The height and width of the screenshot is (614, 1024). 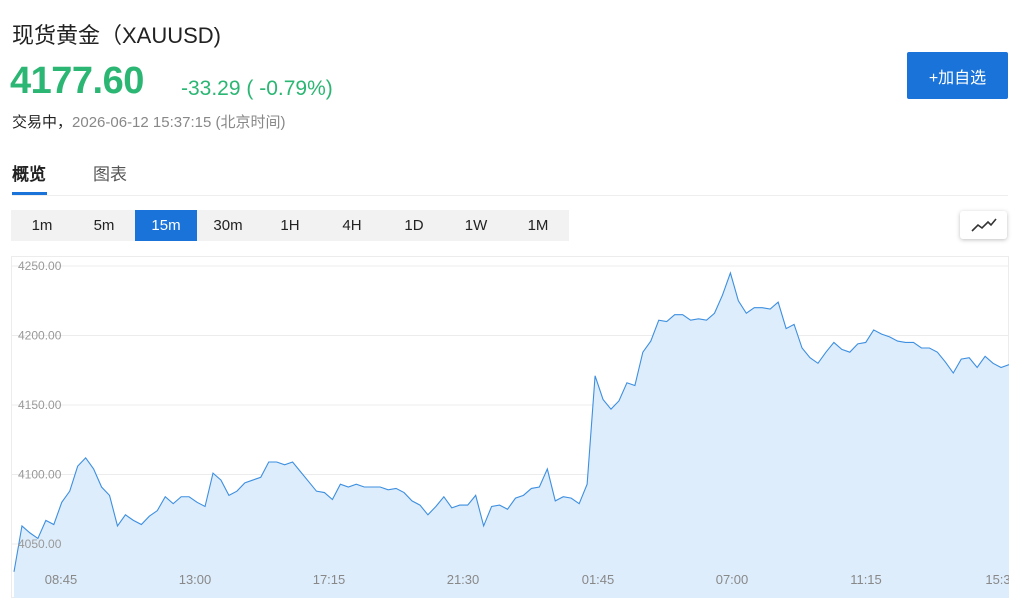 I want to click on y-tick-label: 4200.00, so click(x=40, y=336).